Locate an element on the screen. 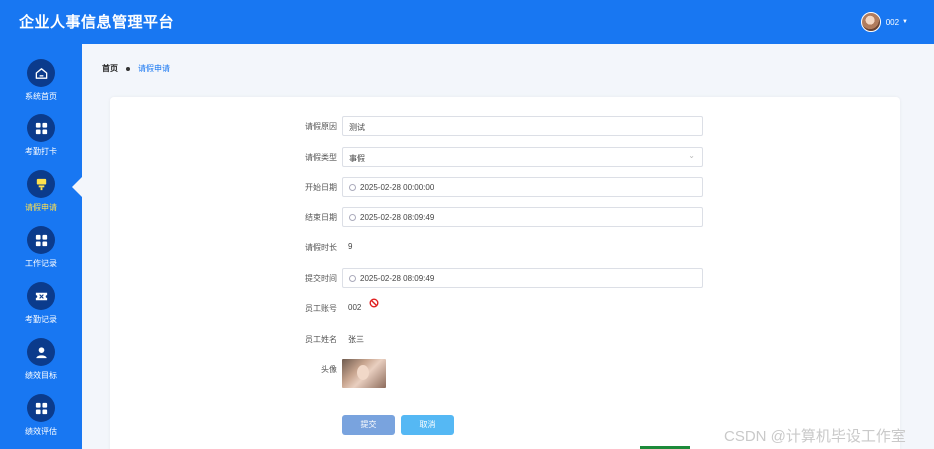  forbidden-icon is located at coordinates (374, 303).